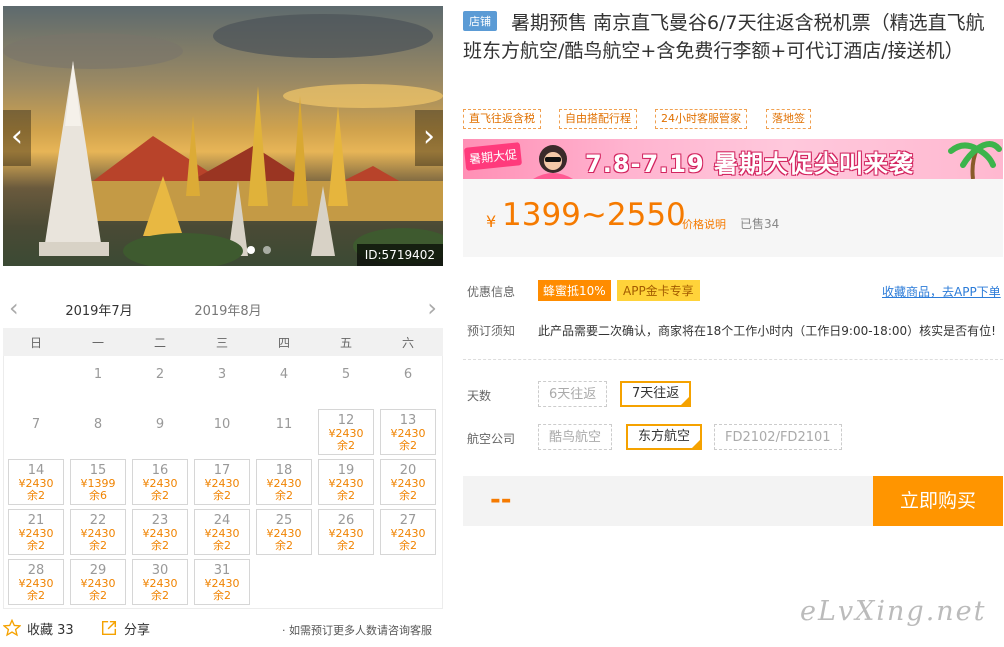 The height and width of the screenshot is (647, 1004). Describe the element at coordinates (98, 482) in the screenshot. I see `calendar-day: 15 ¥1399 余6` at that location.